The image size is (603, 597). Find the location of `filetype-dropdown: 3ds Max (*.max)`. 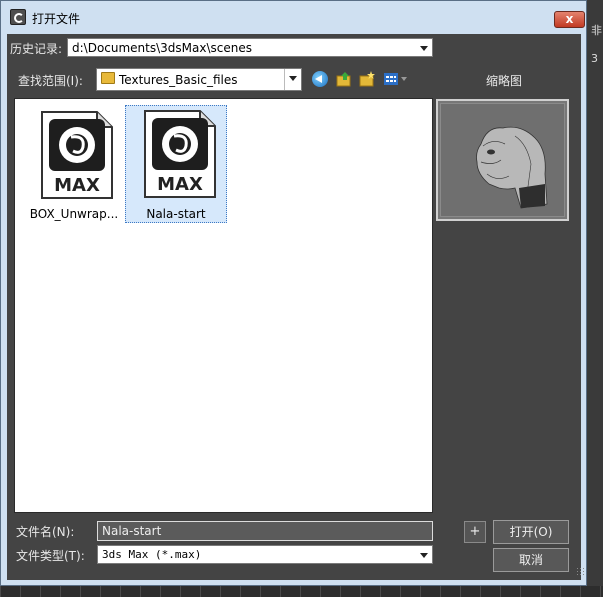

filetype-dropdown: 3ds Max (*.max) is located at coordinates (265, 554).